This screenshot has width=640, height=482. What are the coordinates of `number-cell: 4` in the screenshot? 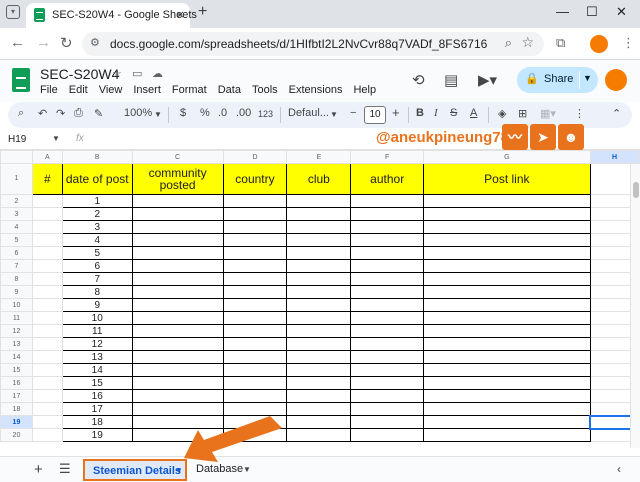 It's located at (97, 240).